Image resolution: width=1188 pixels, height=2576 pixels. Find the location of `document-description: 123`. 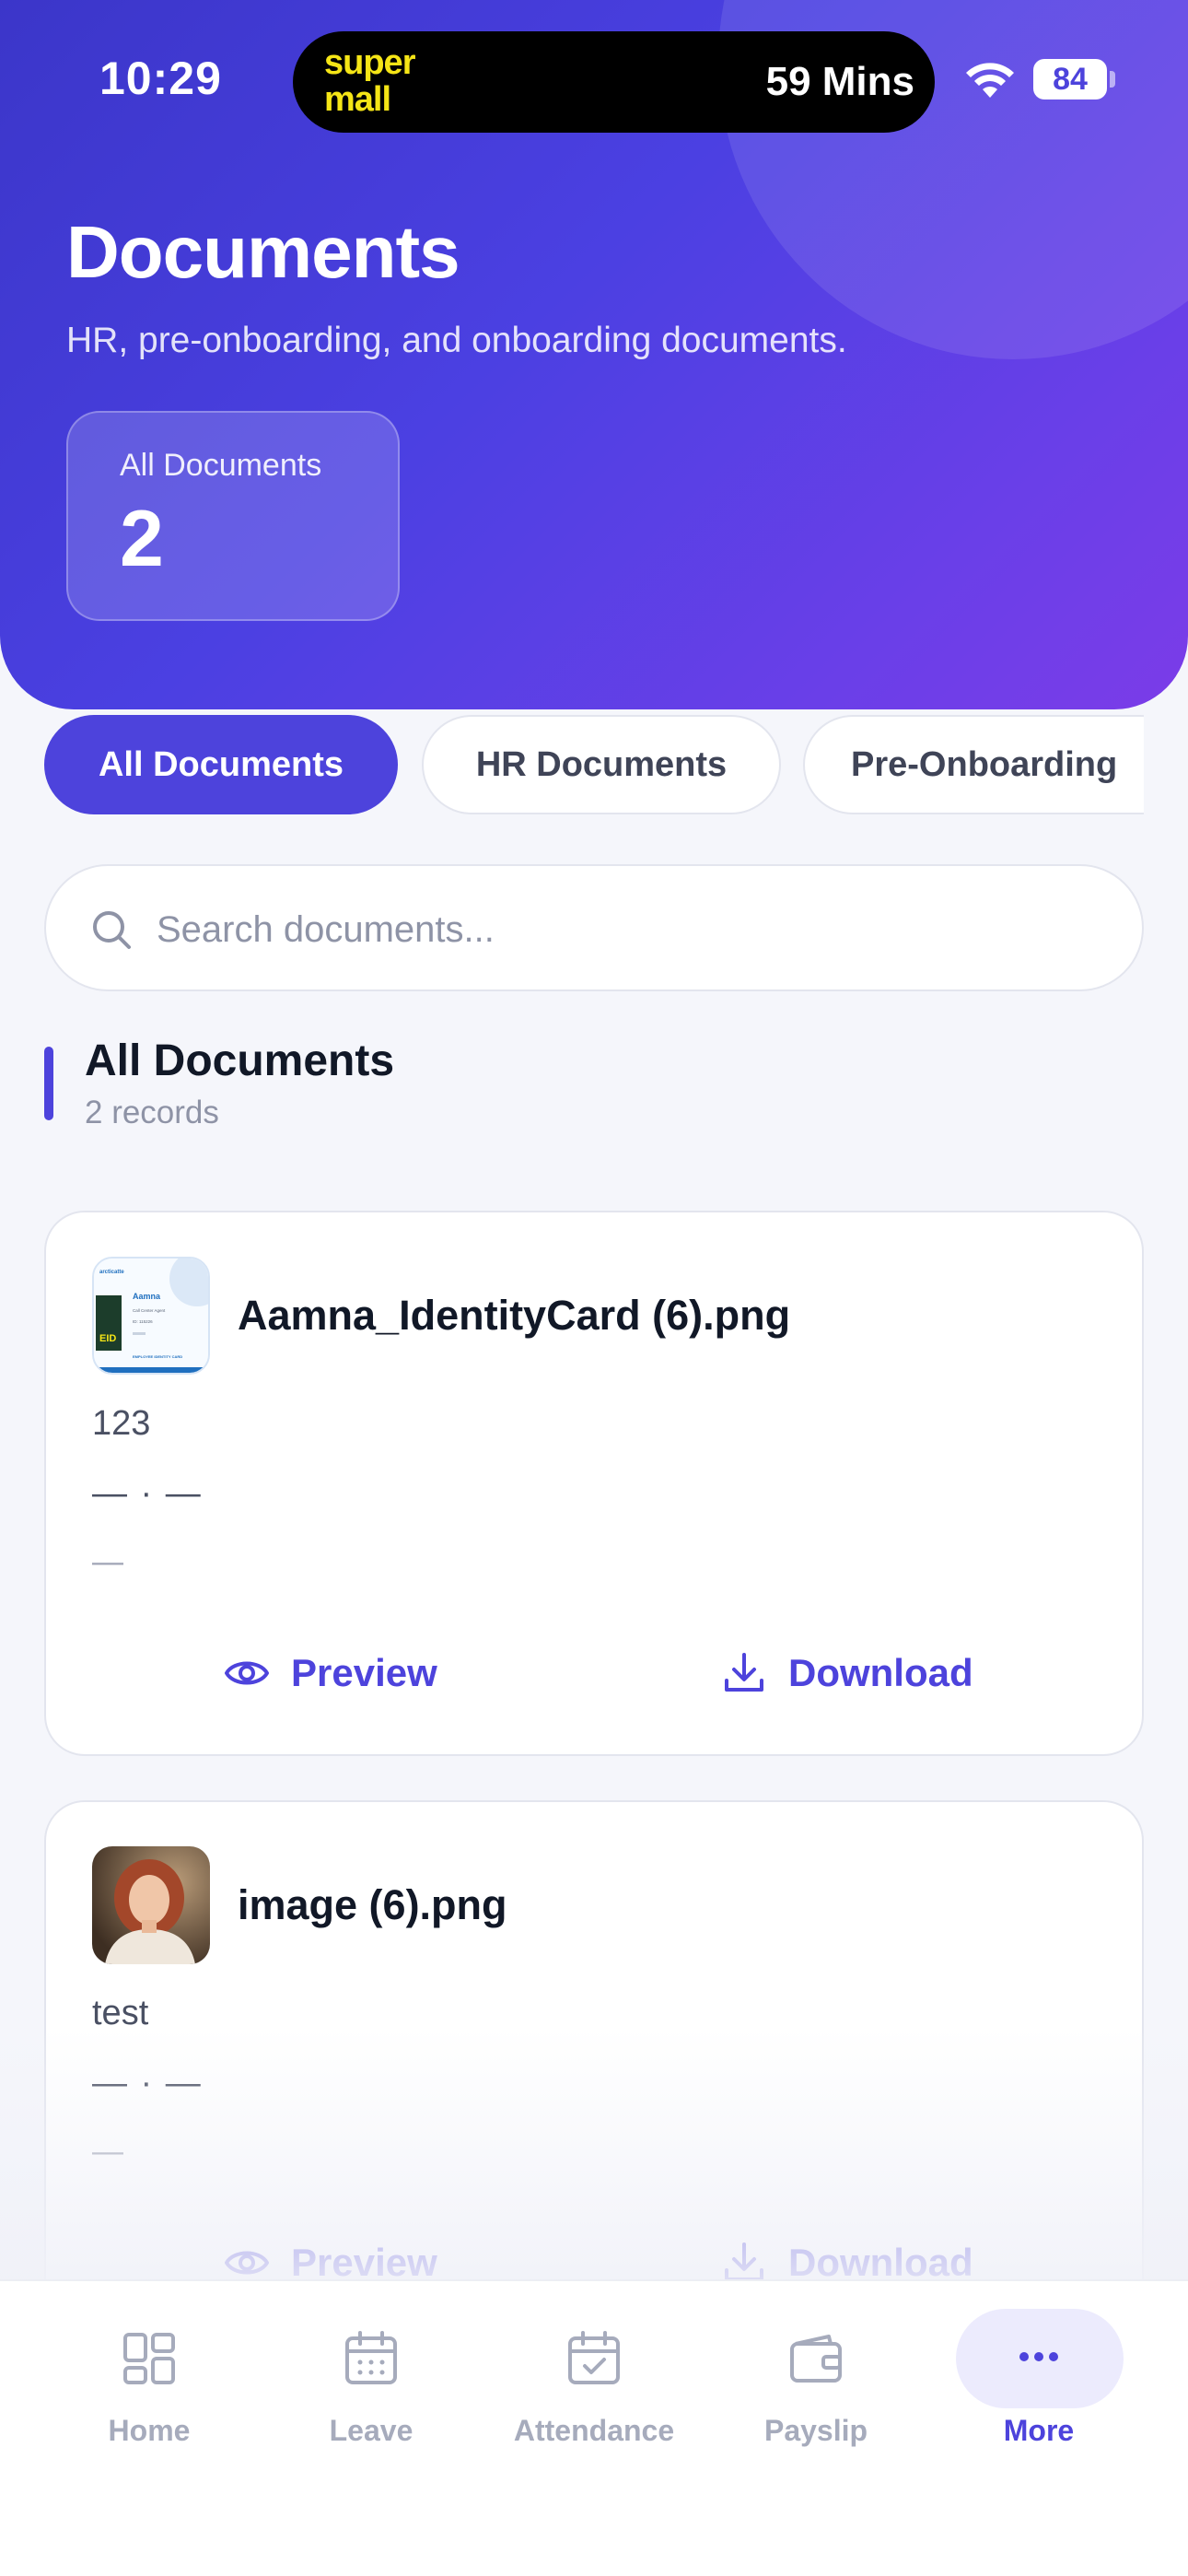

document-description: 123 is located at coordinates (121, 1423).